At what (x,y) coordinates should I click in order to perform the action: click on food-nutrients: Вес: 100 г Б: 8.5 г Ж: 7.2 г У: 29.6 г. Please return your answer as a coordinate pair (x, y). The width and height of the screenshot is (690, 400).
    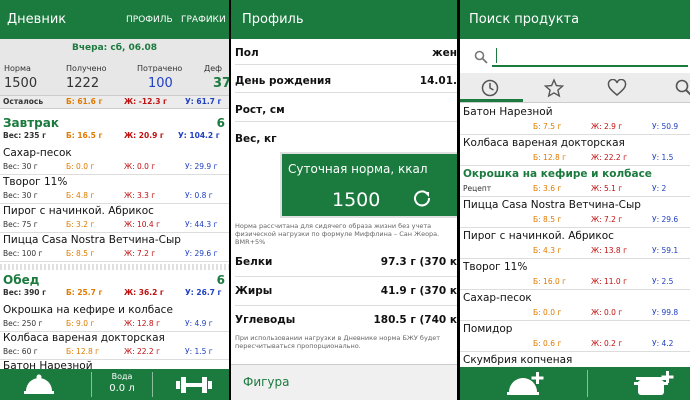
    Looking at the image, I should click on (114, 254).